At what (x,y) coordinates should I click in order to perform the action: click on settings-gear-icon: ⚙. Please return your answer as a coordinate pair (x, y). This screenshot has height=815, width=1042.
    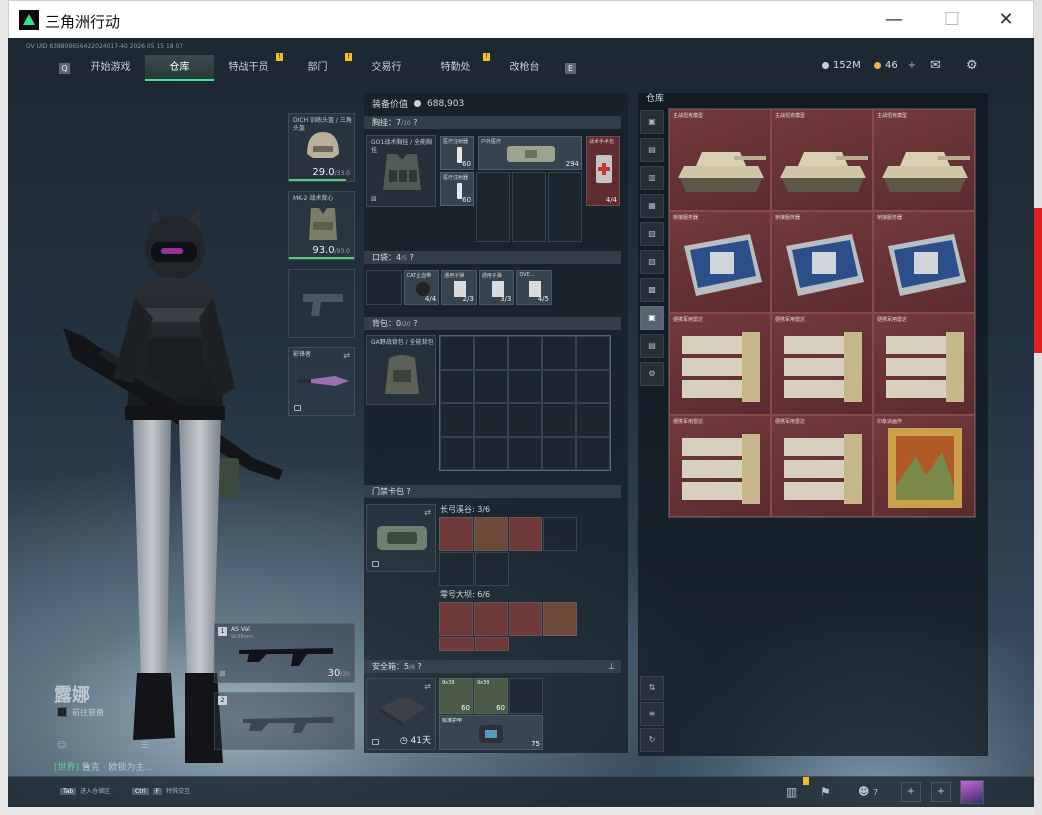
    Looking at the image, I should click on (972, 65).